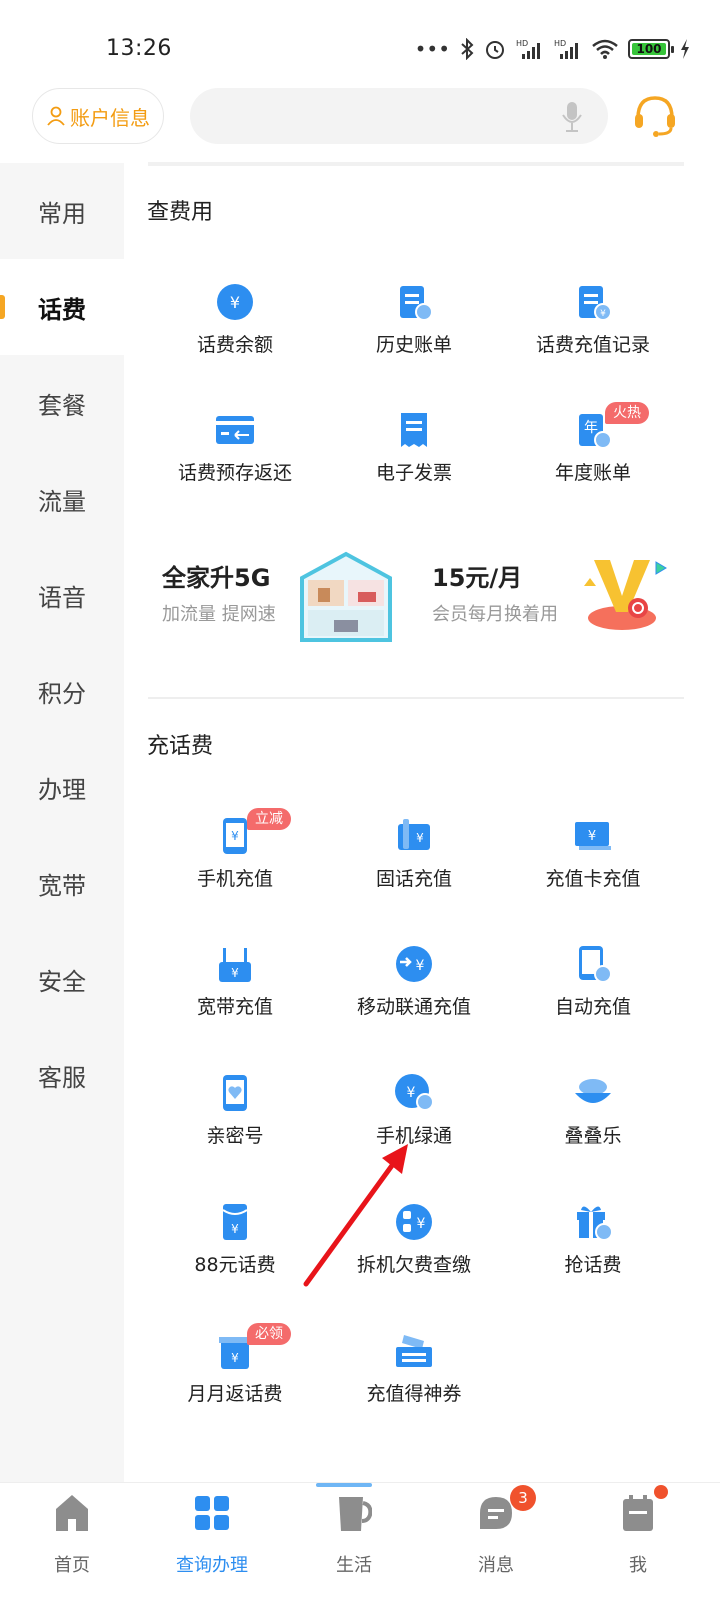  I want to click on sidebar-item-points: 积分, so click(62, 691).